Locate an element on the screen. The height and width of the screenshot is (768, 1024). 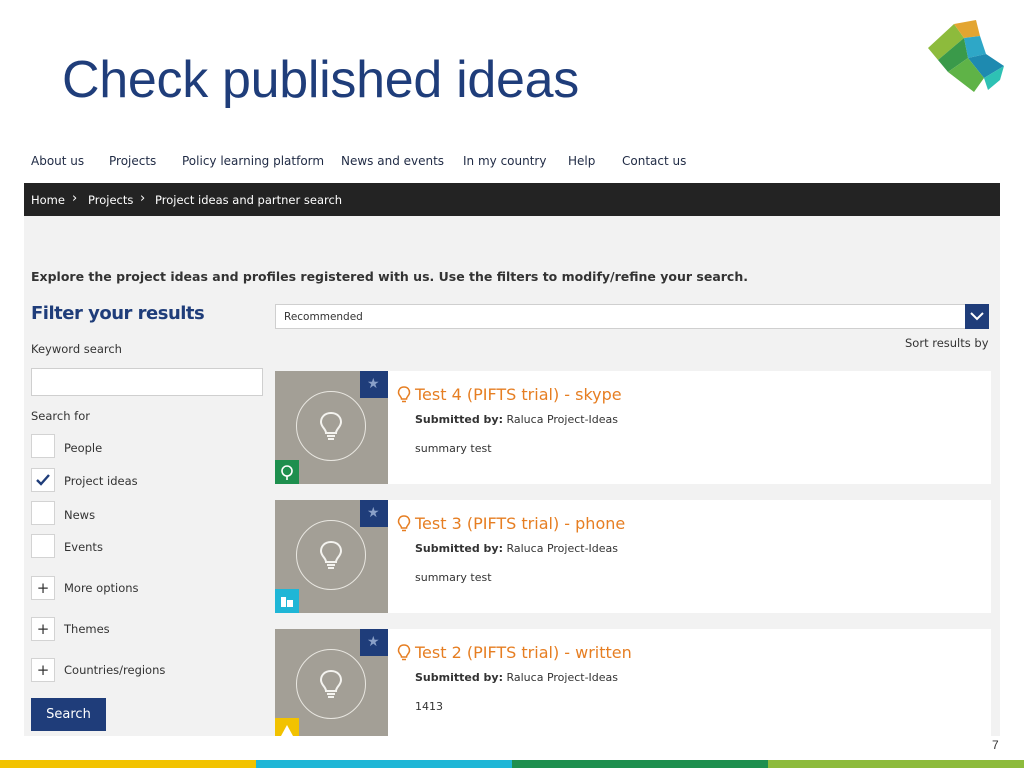
checkbox-label-people: People is located at coordinates (83, 448).